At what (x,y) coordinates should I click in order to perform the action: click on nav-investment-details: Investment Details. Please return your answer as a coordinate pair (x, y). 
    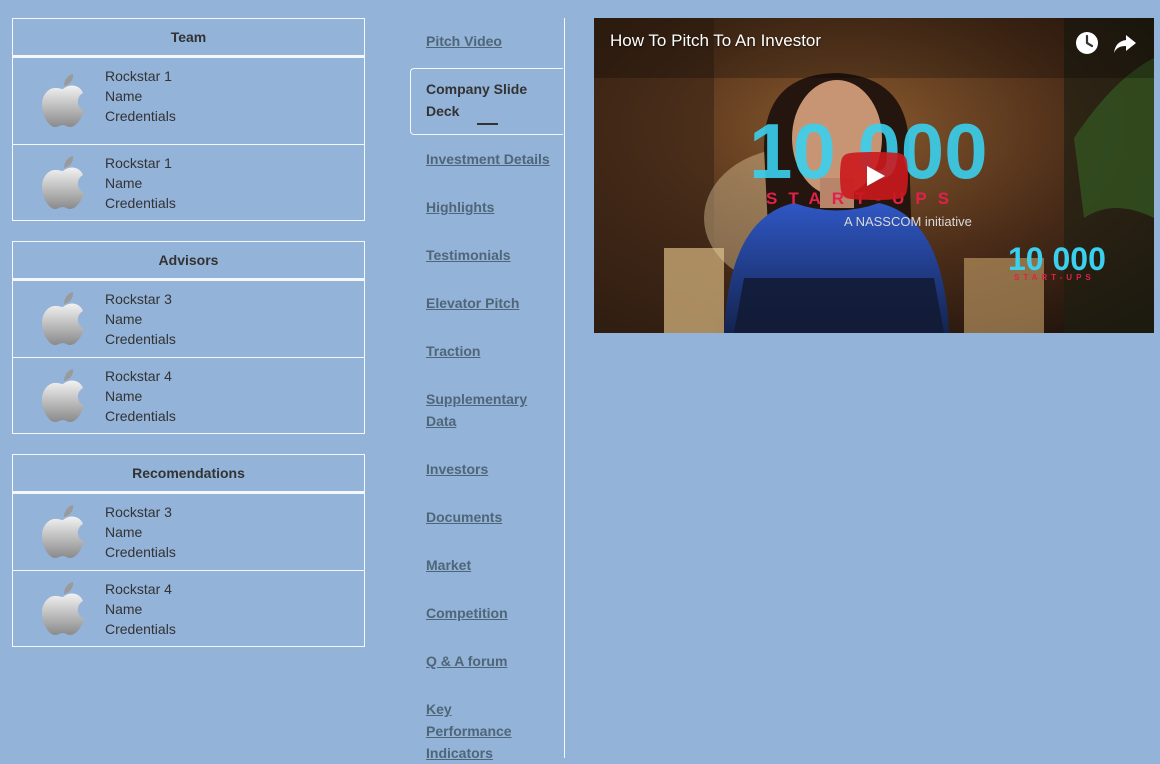
    Looking at the image, I should click on (491, 159).